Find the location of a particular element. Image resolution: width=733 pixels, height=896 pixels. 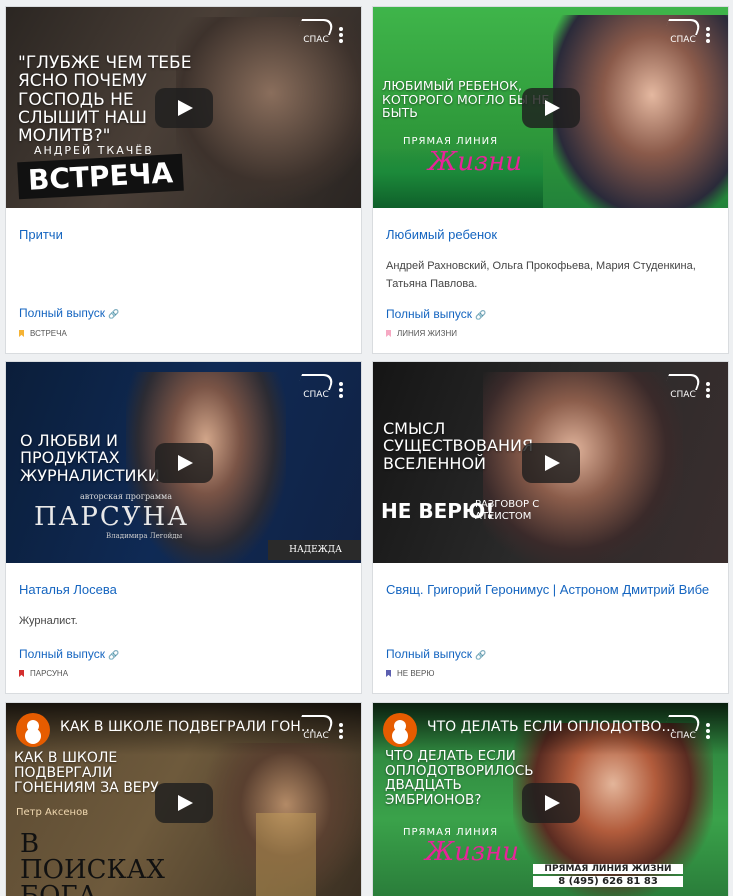

thumbnail-author: Владимира Легойды is located at coordinates (144, 536).